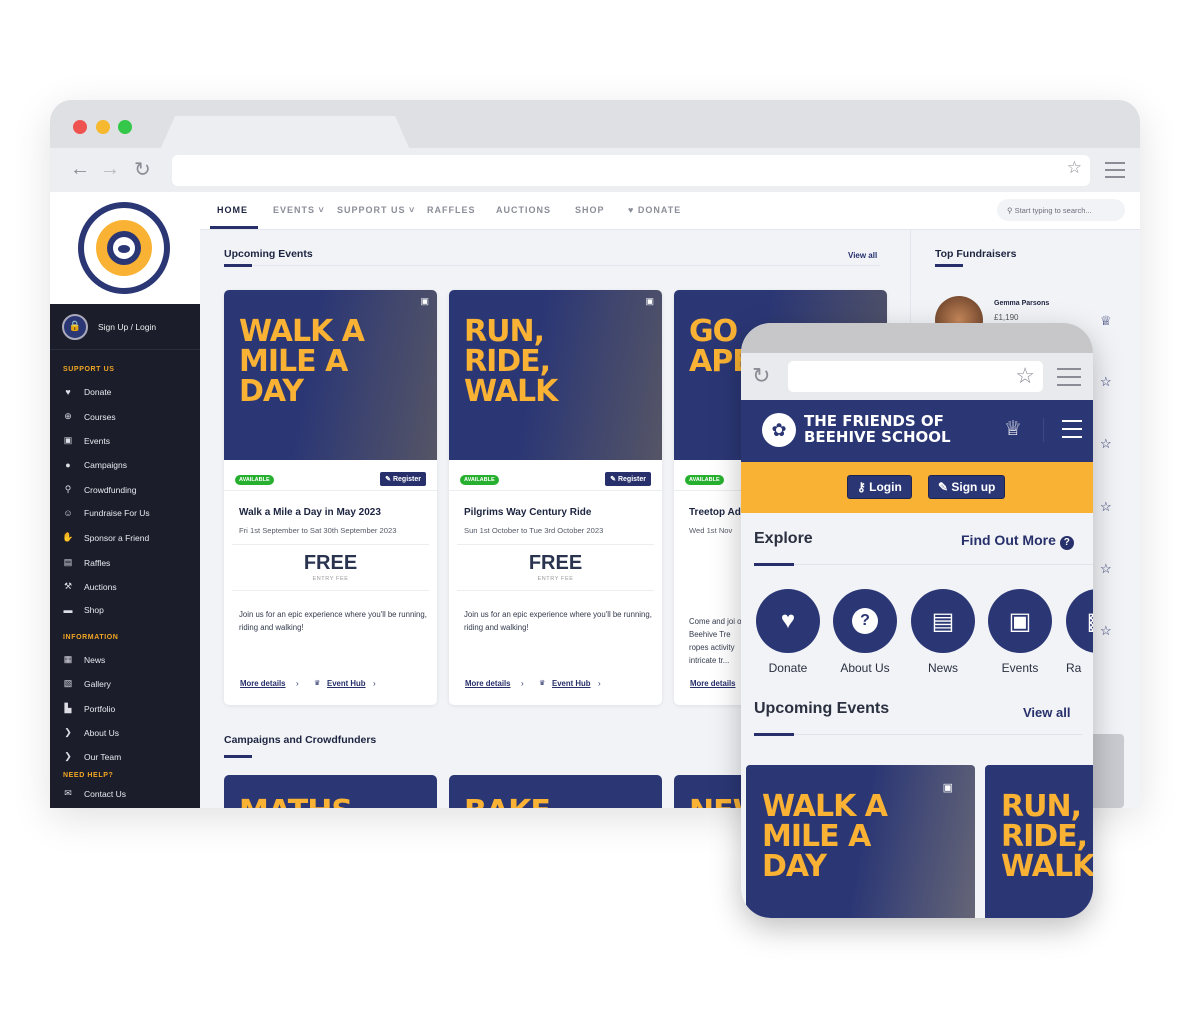 The image size is (1190, 1014). I want to click on sidebar-item-crowdfunding: ⚲ Crowdfunding, so click(99, 489).